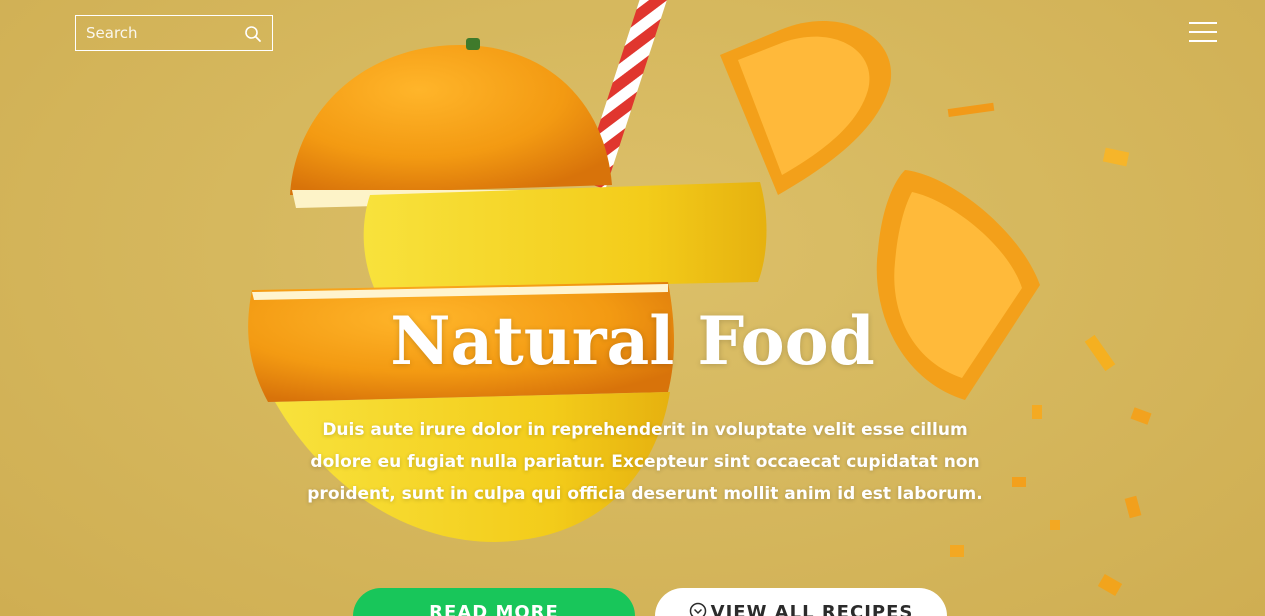  I want to click on read-more-button: READ MORE, so click(494, 602).